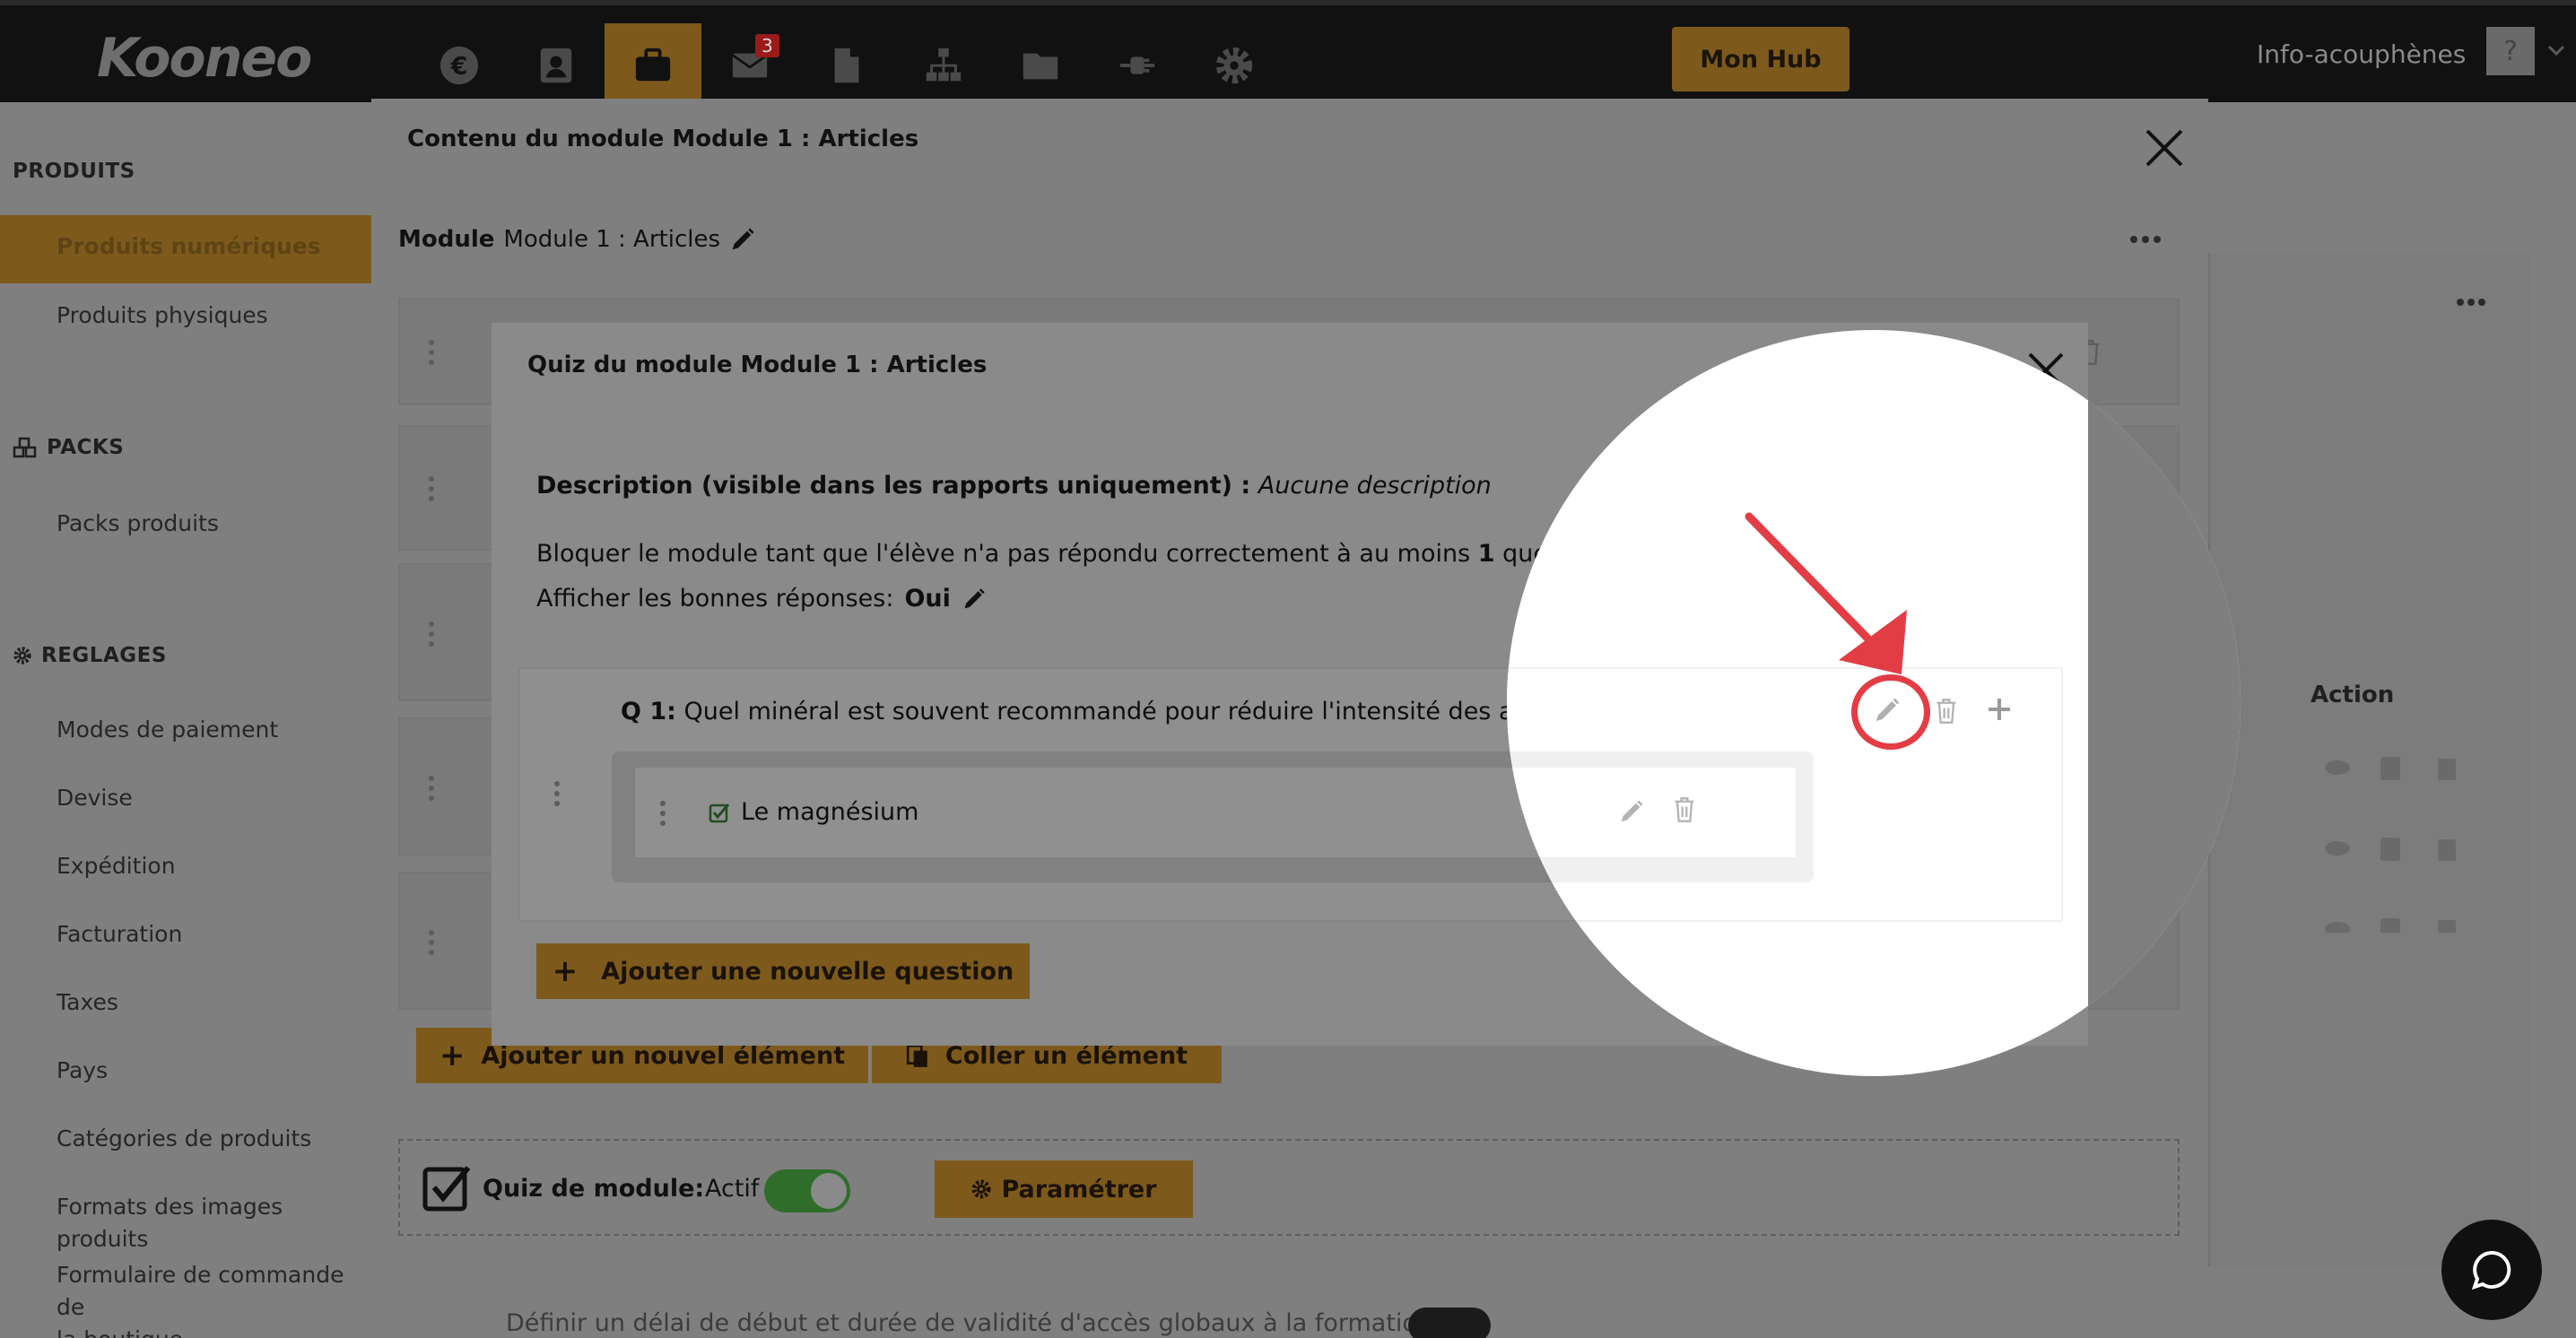 This screenshot has height=1338, width=2576. I want to click on plug-icon, so click(1137, 65).